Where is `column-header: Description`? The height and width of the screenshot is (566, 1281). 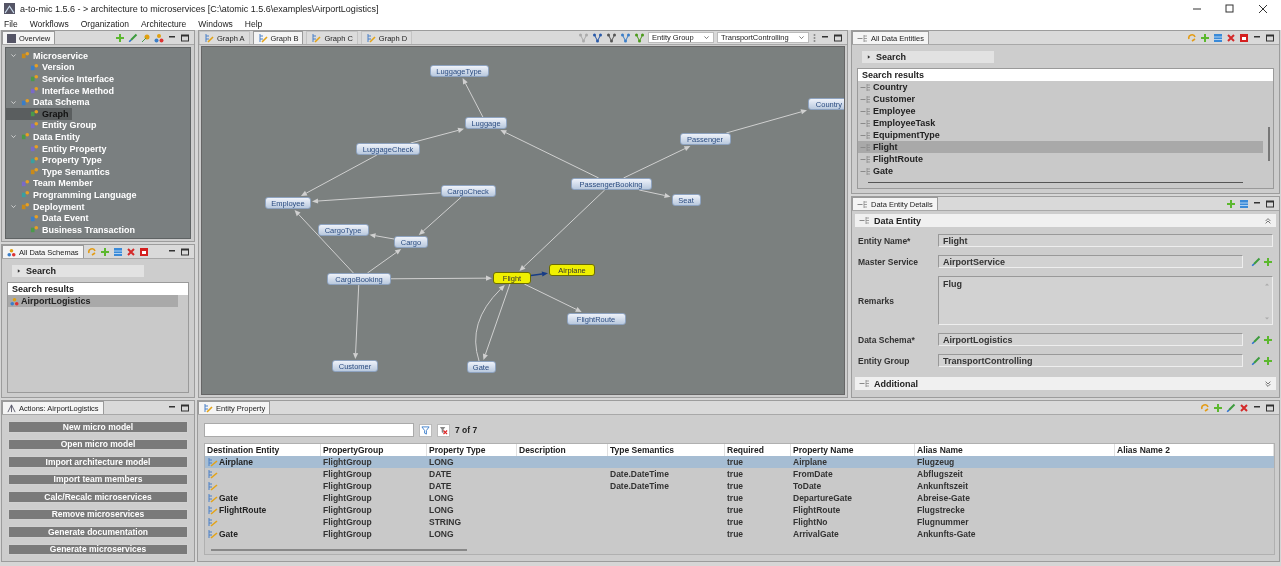 column-header: Description is located at coordinates (562, 450).